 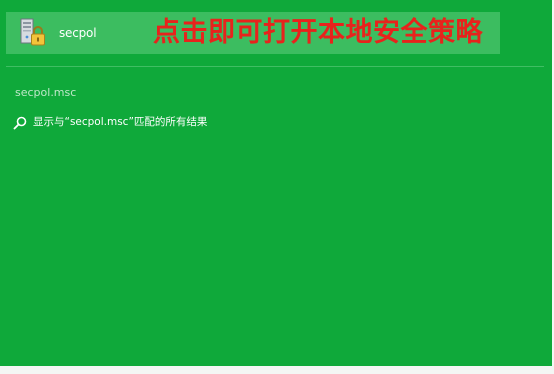 I want to click on search-icon, so click(x=20, y=122).